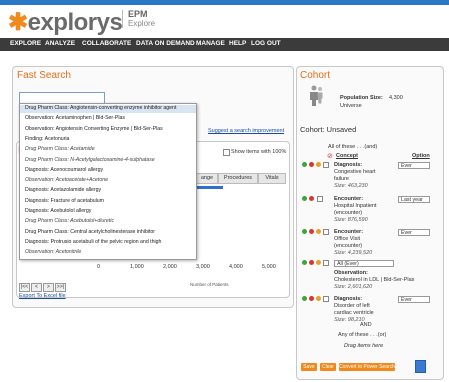  What do you see at coordinates (367, 367) in the screenshot?
I see `convert-to-power-search-button: Convert to Power Search` at bounding box center [367, 367].